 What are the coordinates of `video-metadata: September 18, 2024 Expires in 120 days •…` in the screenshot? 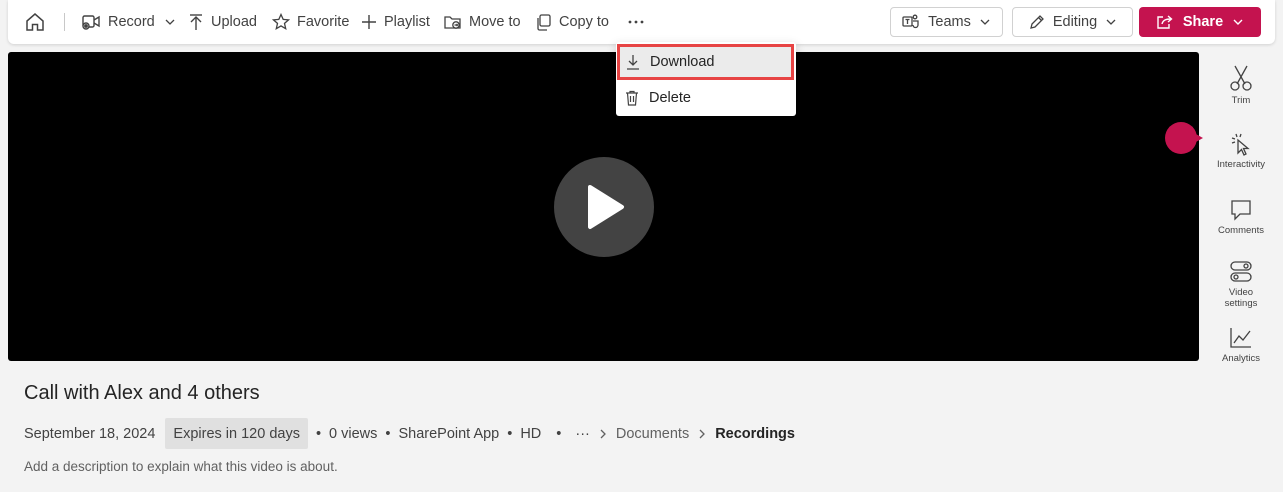 It's located at (409, 433).